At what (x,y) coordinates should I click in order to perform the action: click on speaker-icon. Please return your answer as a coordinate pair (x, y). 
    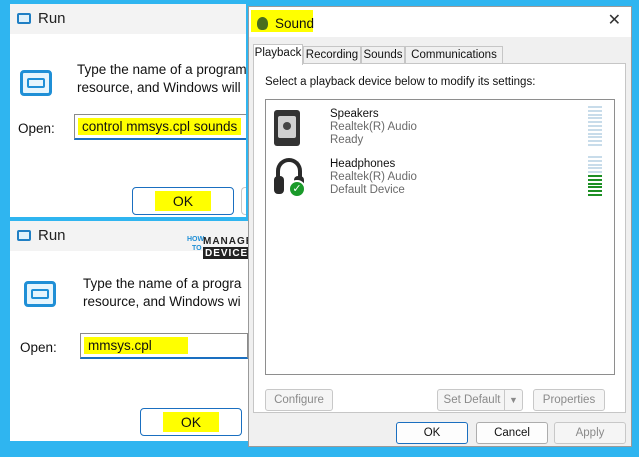
    Looking at the image, I should click on (287, 128).